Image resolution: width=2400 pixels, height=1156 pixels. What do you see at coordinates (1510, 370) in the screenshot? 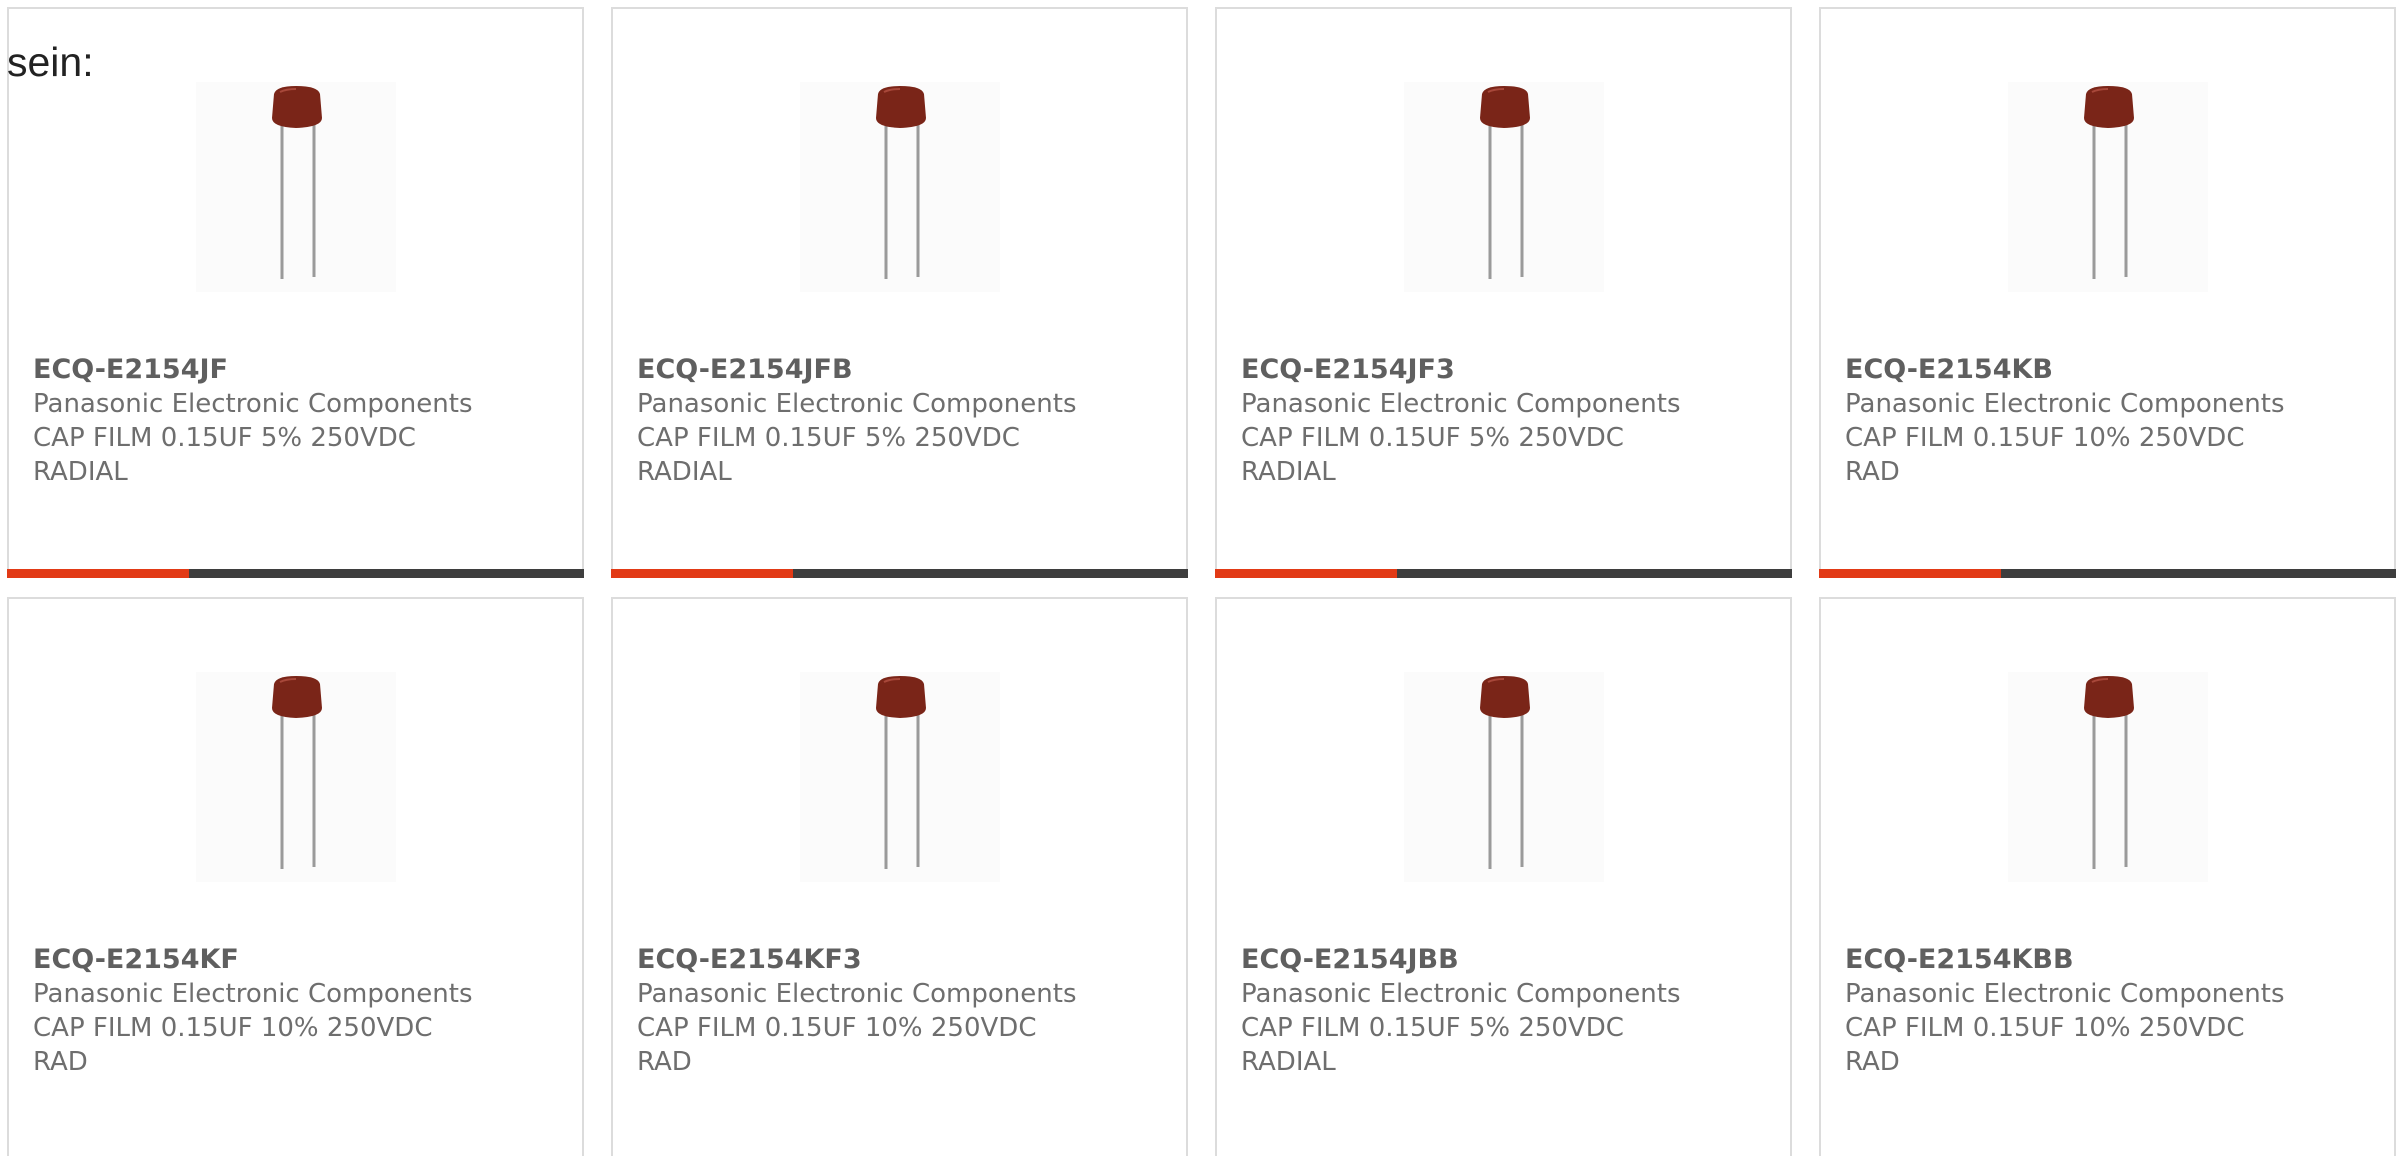
I see `part-number: ECQ-E2154JF3` at bounding box center [1510, 370].